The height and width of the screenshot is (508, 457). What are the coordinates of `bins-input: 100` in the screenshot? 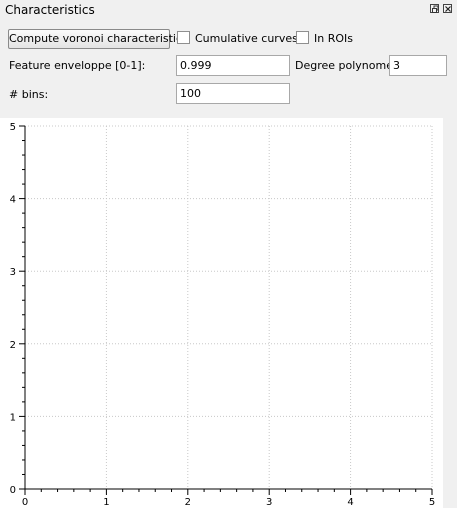 It's located at (233, 93).